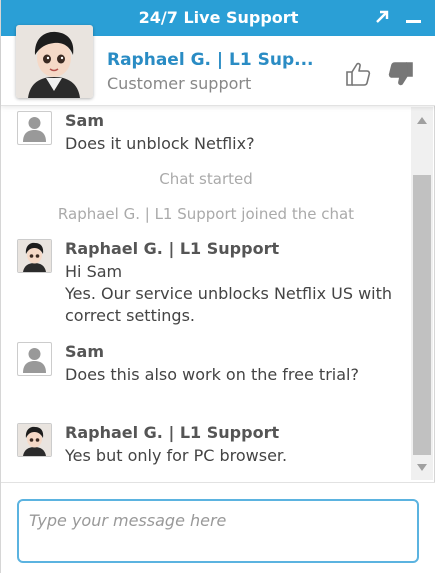 The image size is (435, 573). I want to click on scrollbar-thumb, so click(422, 315).